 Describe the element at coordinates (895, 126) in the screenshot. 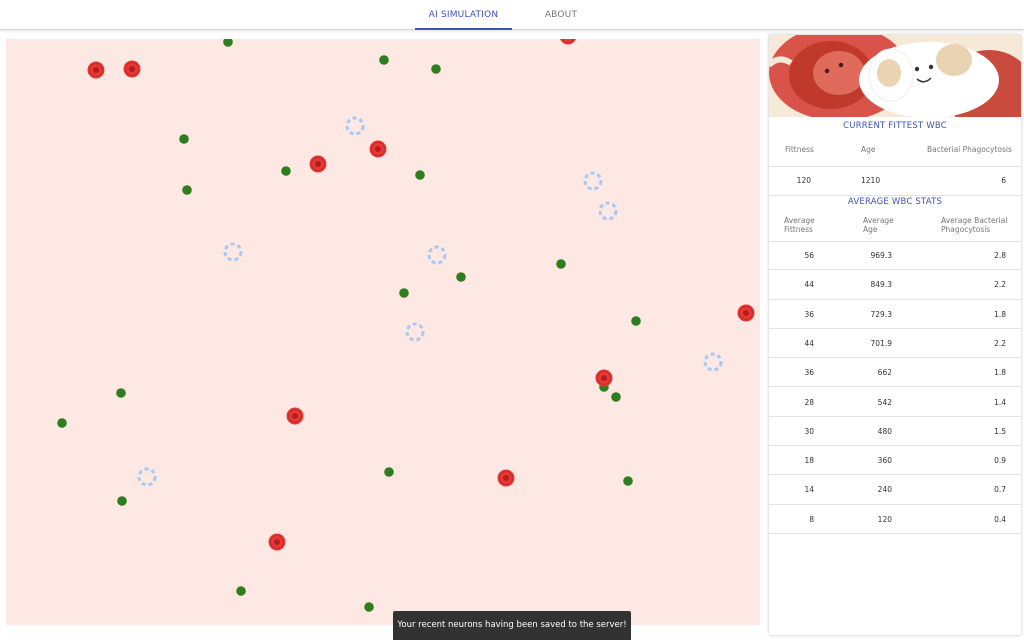

I see `fittest-wbc-title: CURRENT FITTEST WBC` at that location.